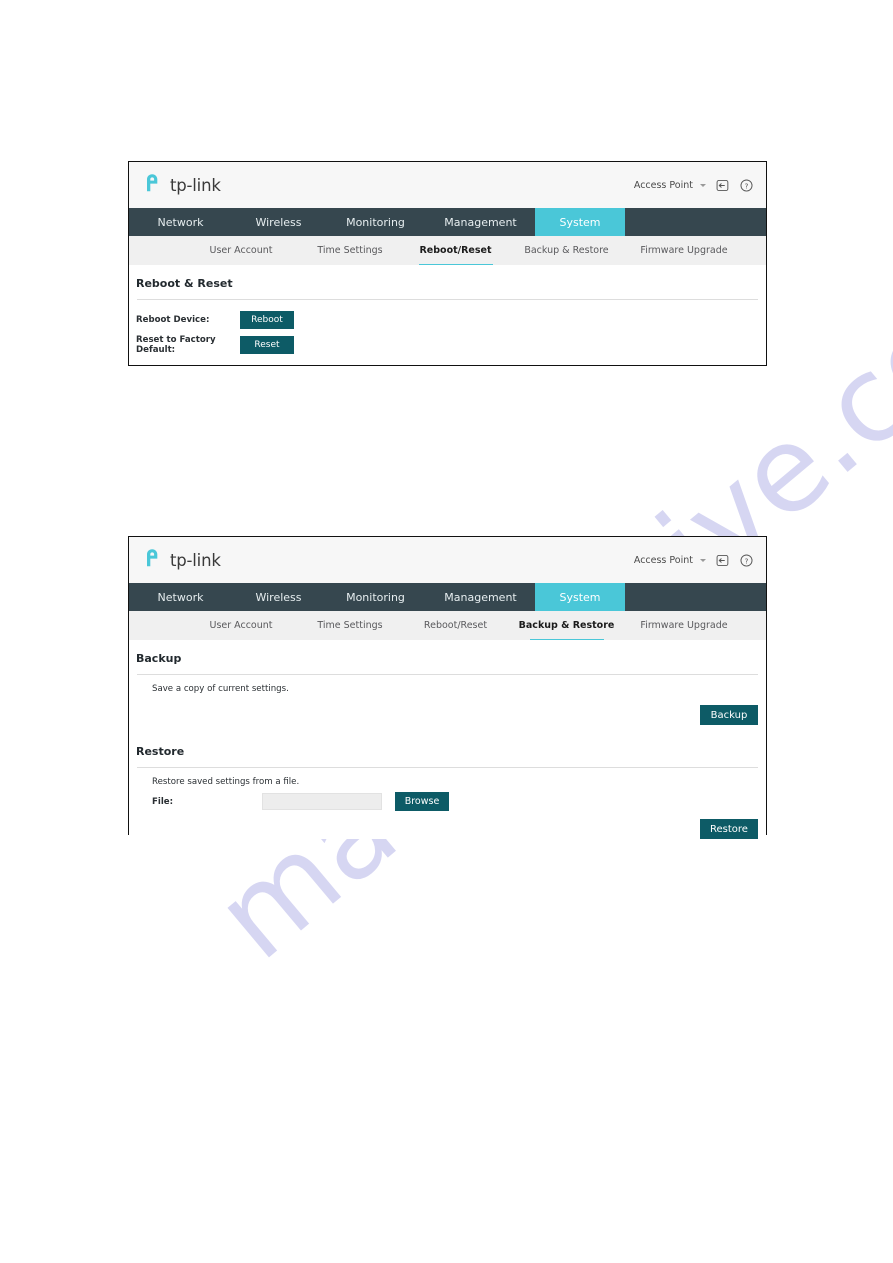 This screenshot has height=1263, width=893. I want to click on backup-action-row: Backup, so click(447, 715).